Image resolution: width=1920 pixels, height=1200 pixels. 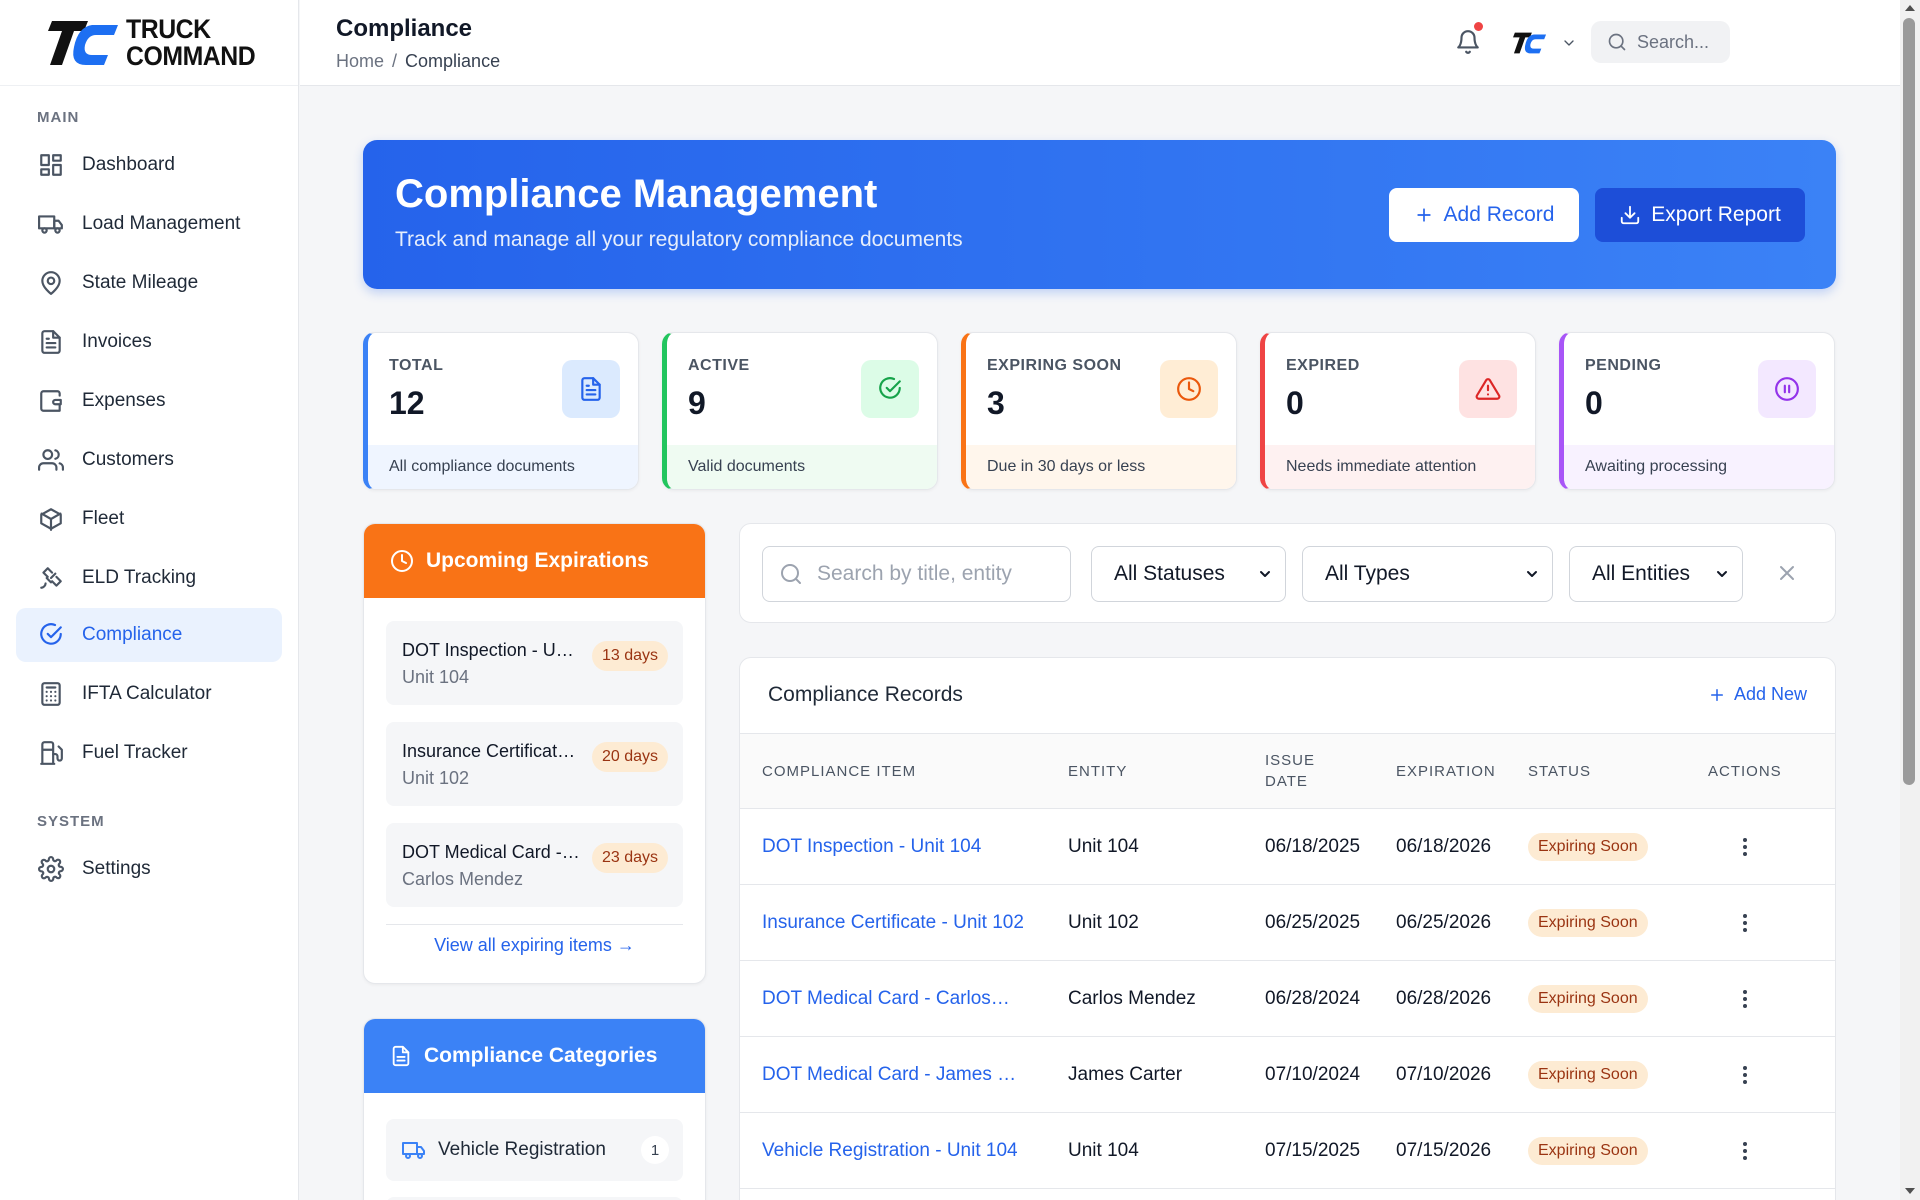 I want to click on record-item-link: DOT Medical Card - James Carter, so click(x=894, y=1075).